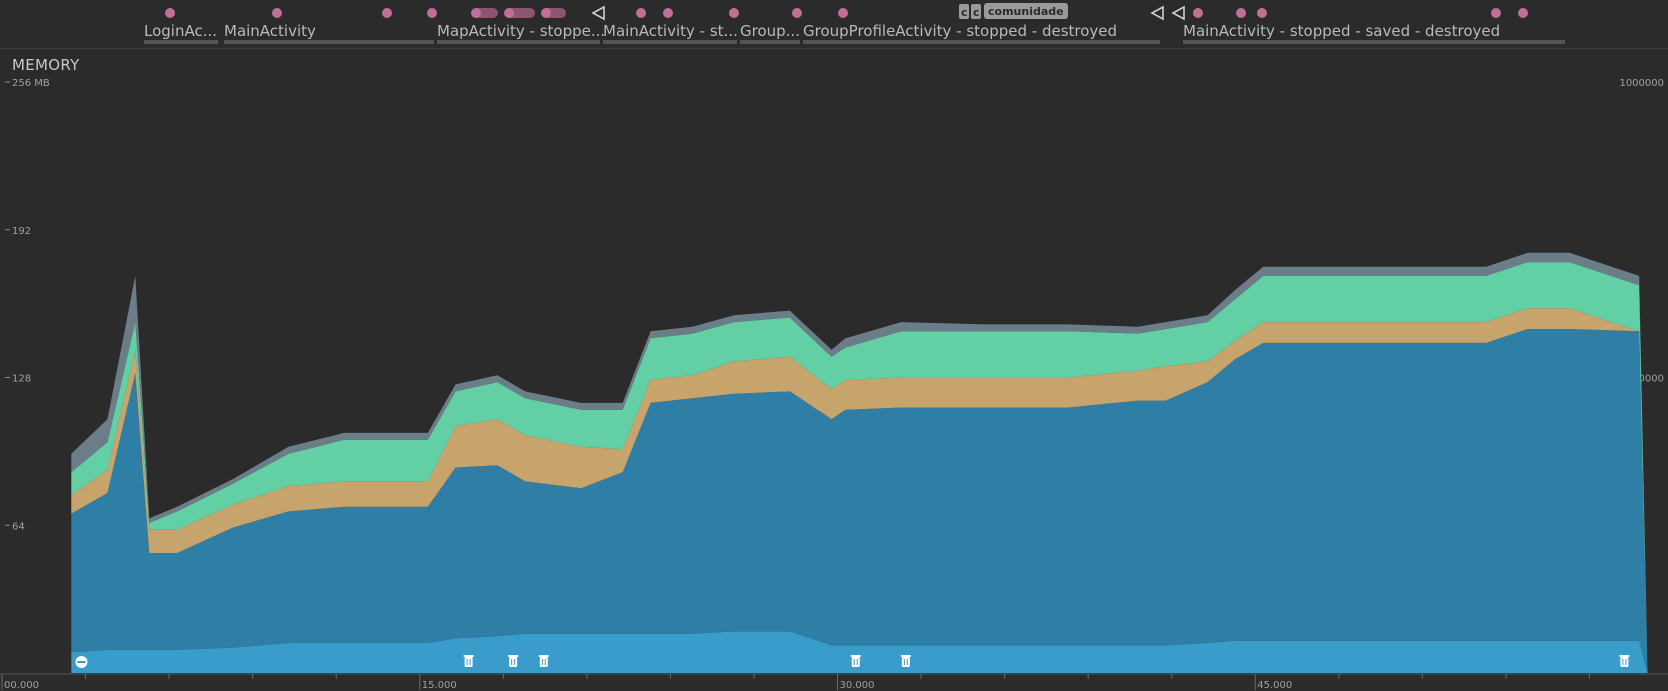 The height and width of the screenshot is (691, 1668). I want to click on y-axis-left: 256 MB 192 128 64, so click(27, 305).